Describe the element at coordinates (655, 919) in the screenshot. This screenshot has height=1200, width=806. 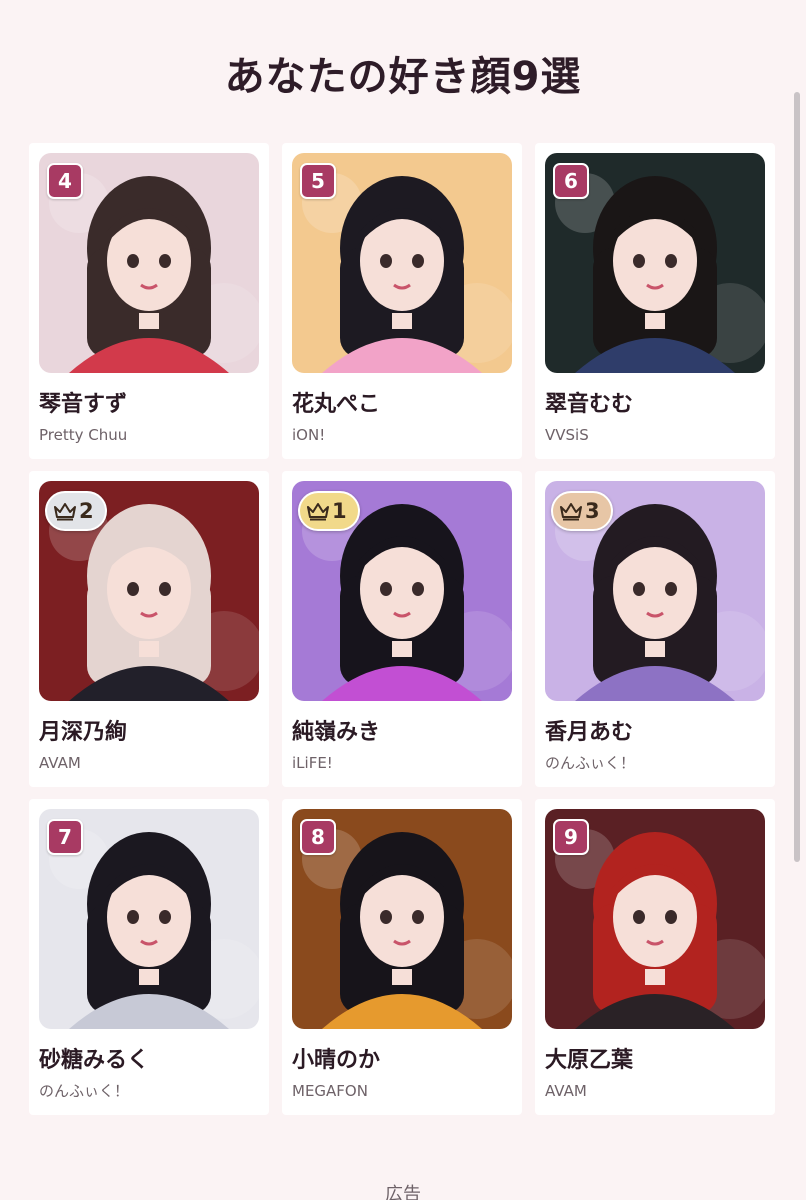
I see `member-photo: 9` at that location.